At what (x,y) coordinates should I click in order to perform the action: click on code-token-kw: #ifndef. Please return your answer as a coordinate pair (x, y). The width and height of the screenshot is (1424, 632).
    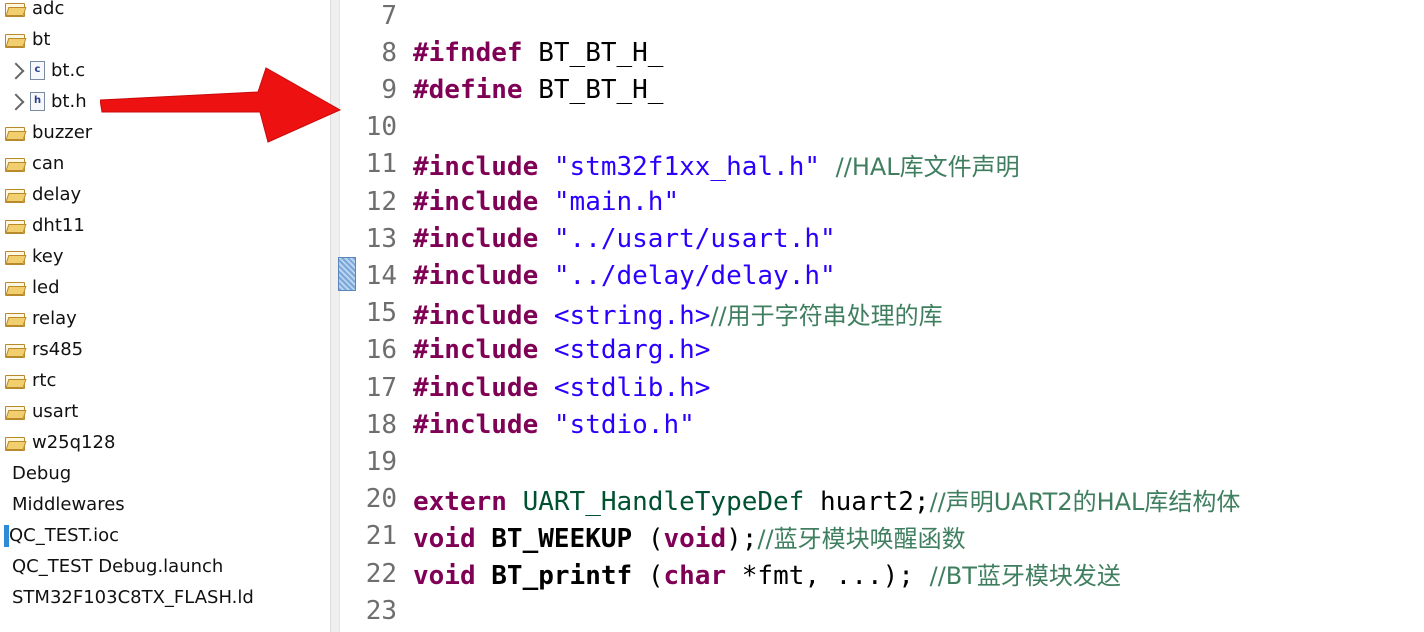
    Looking at the image, I should click on (468, 52).